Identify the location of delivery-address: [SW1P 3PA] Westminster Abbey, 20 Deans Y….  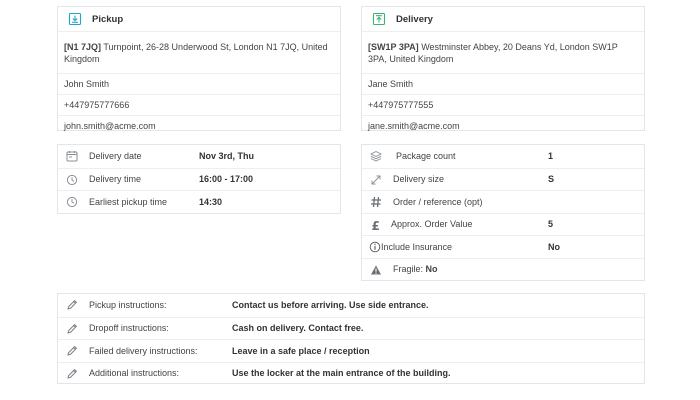
(503, 53).